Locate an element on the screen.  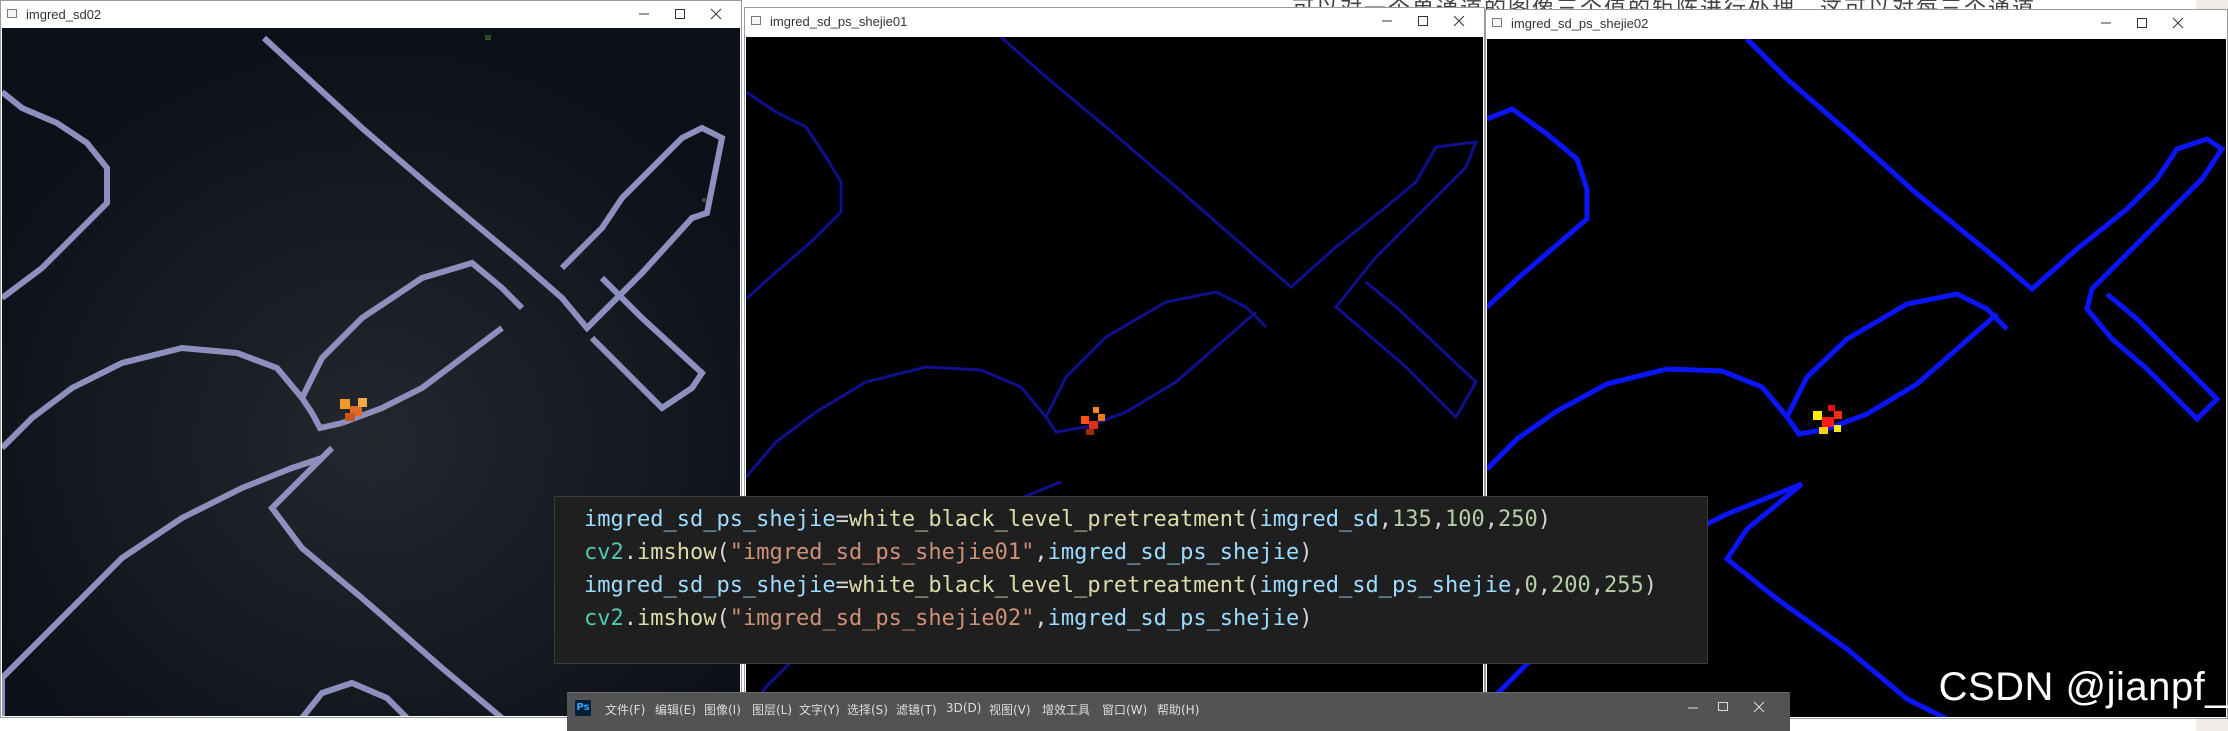
menu-3d: 3D(D) is located at coordinates (963, 708).